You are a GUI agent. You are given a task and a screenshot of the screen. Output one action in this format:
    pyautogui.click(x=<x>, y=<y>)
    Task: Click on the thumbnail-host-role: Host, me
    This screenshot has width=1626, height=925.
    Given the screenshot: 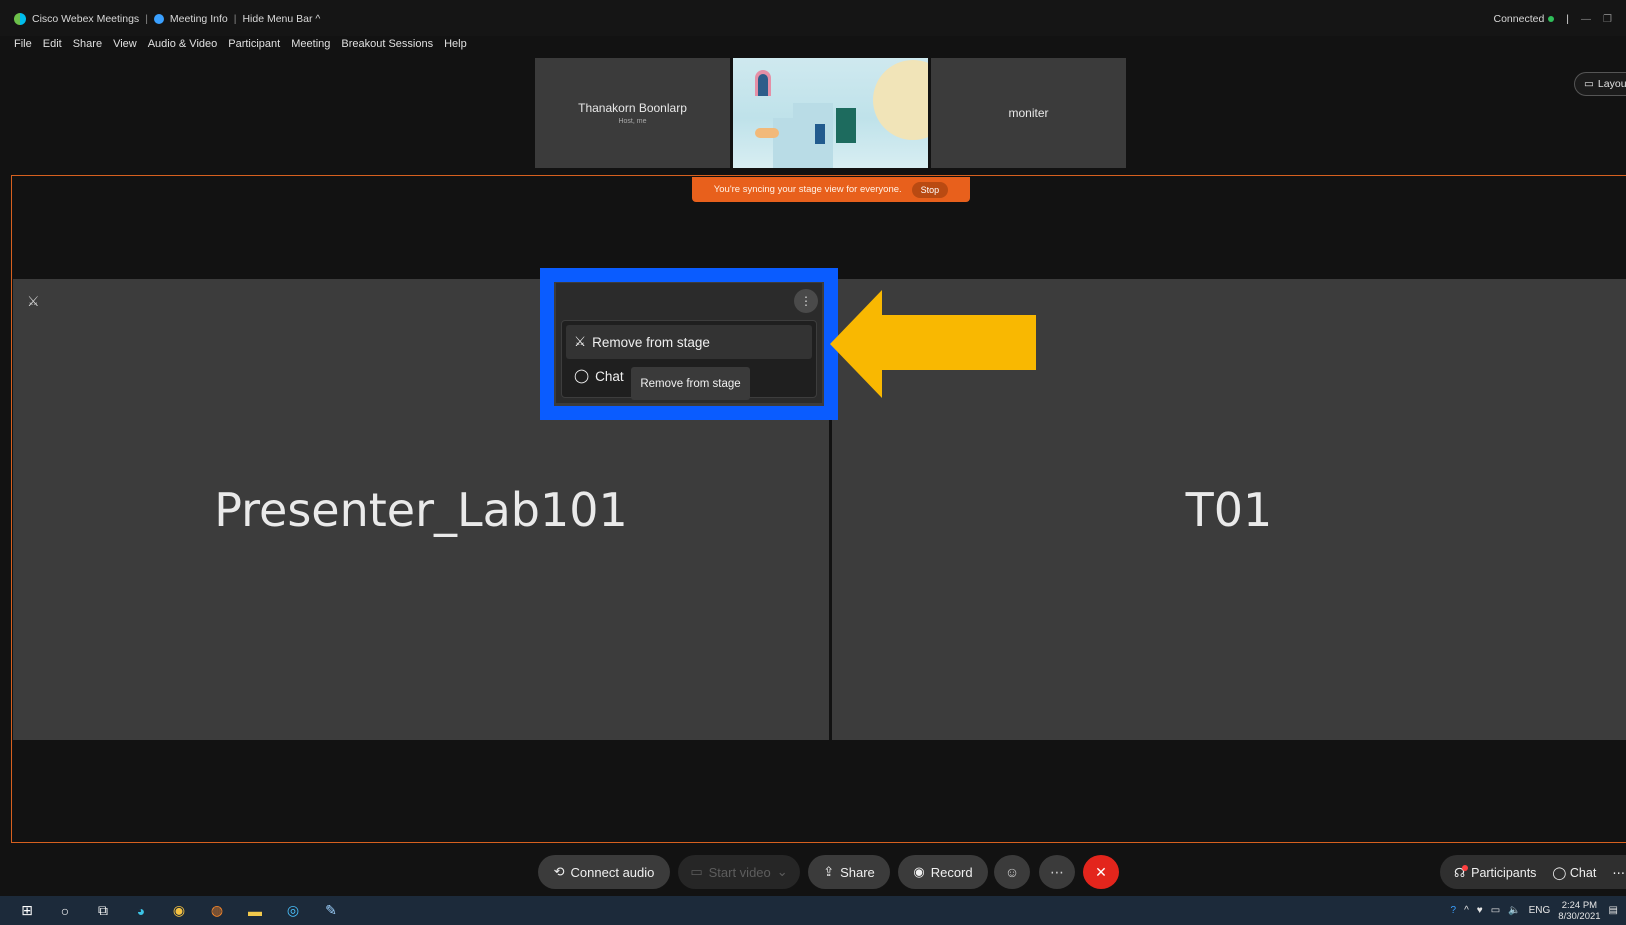 What is the action you would take?
    pyautogui.click(x=632, y=121)
    